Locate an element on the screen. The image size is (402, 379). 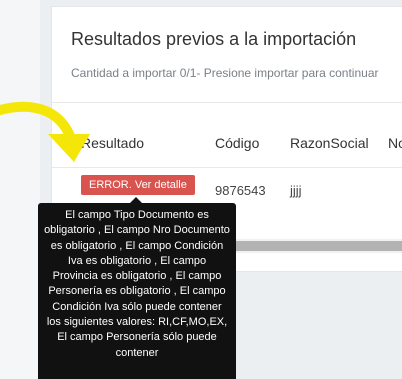
error-detail-button: ERROR. Ver detalle is located at coordinates (138, 185).